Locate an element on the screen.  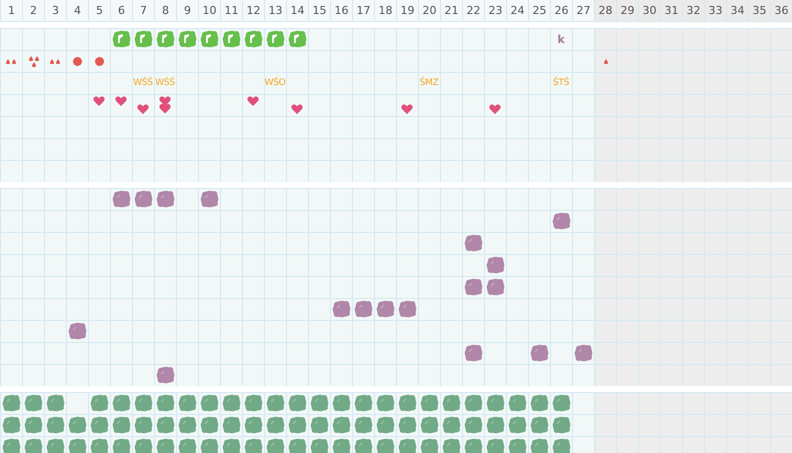
column-number: 6 is located at coordinates (121, 11).